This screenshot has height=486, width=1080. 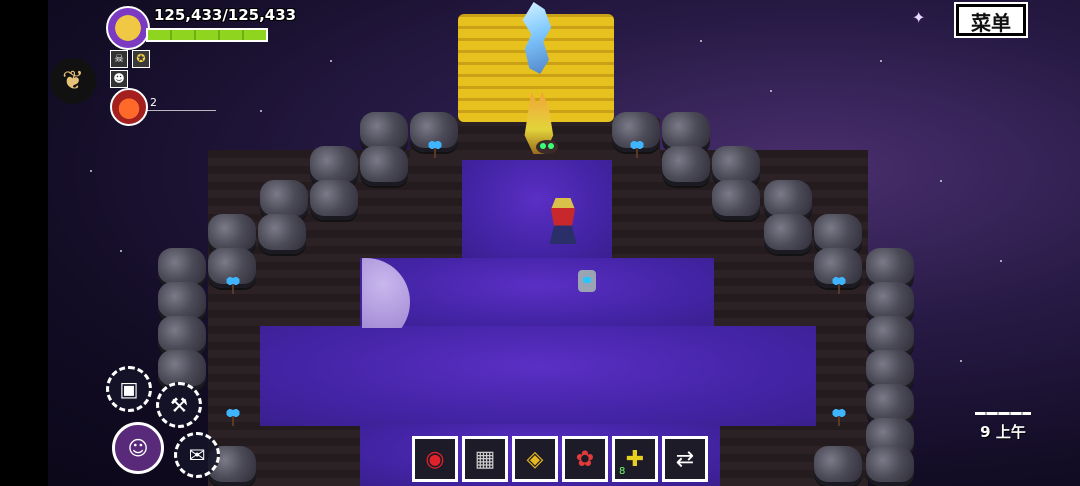 What do you see at coordinates (1003, 413) in the screenshot?
I see `clock-bar` at bounding box center [1003, 413].